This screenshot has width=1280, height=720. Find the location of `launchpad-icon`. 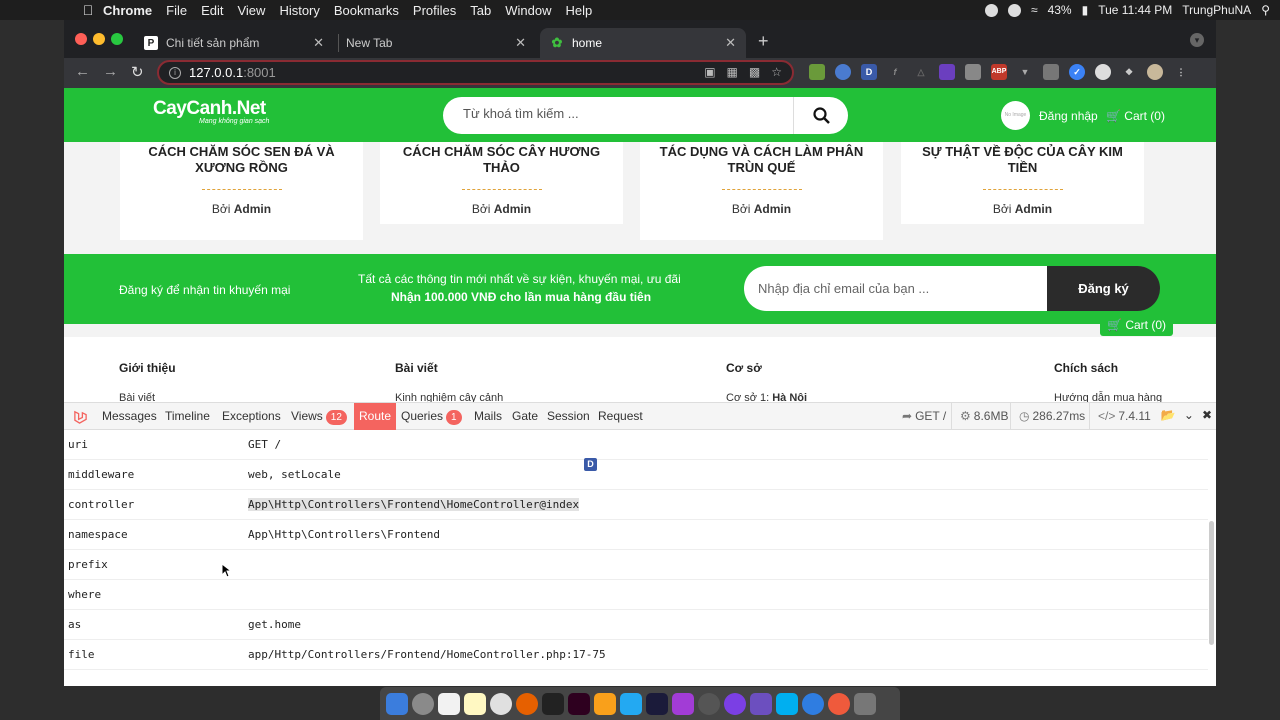

launchpad-icon is located at coordinates (423, 703).